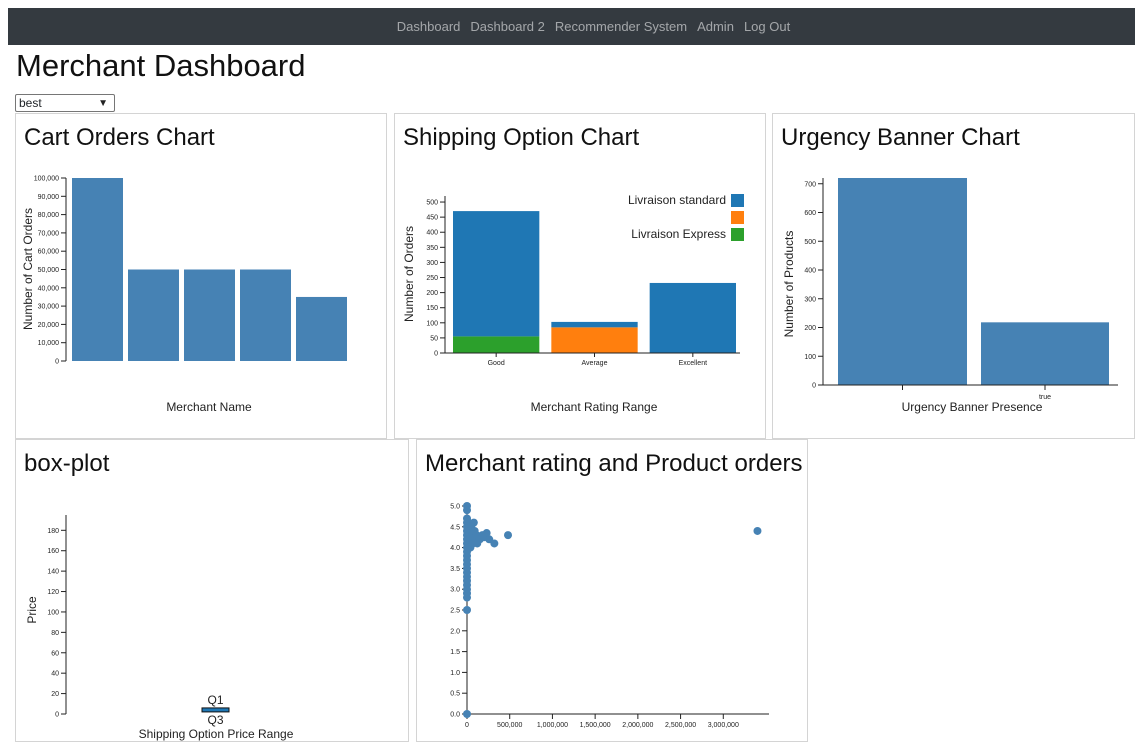 This screenshot has width=1135, height=742. Describe the element at coordinates (49, 325) in the screenshot. I see `cart-orders-y-tick-label: 20,000` at that location.